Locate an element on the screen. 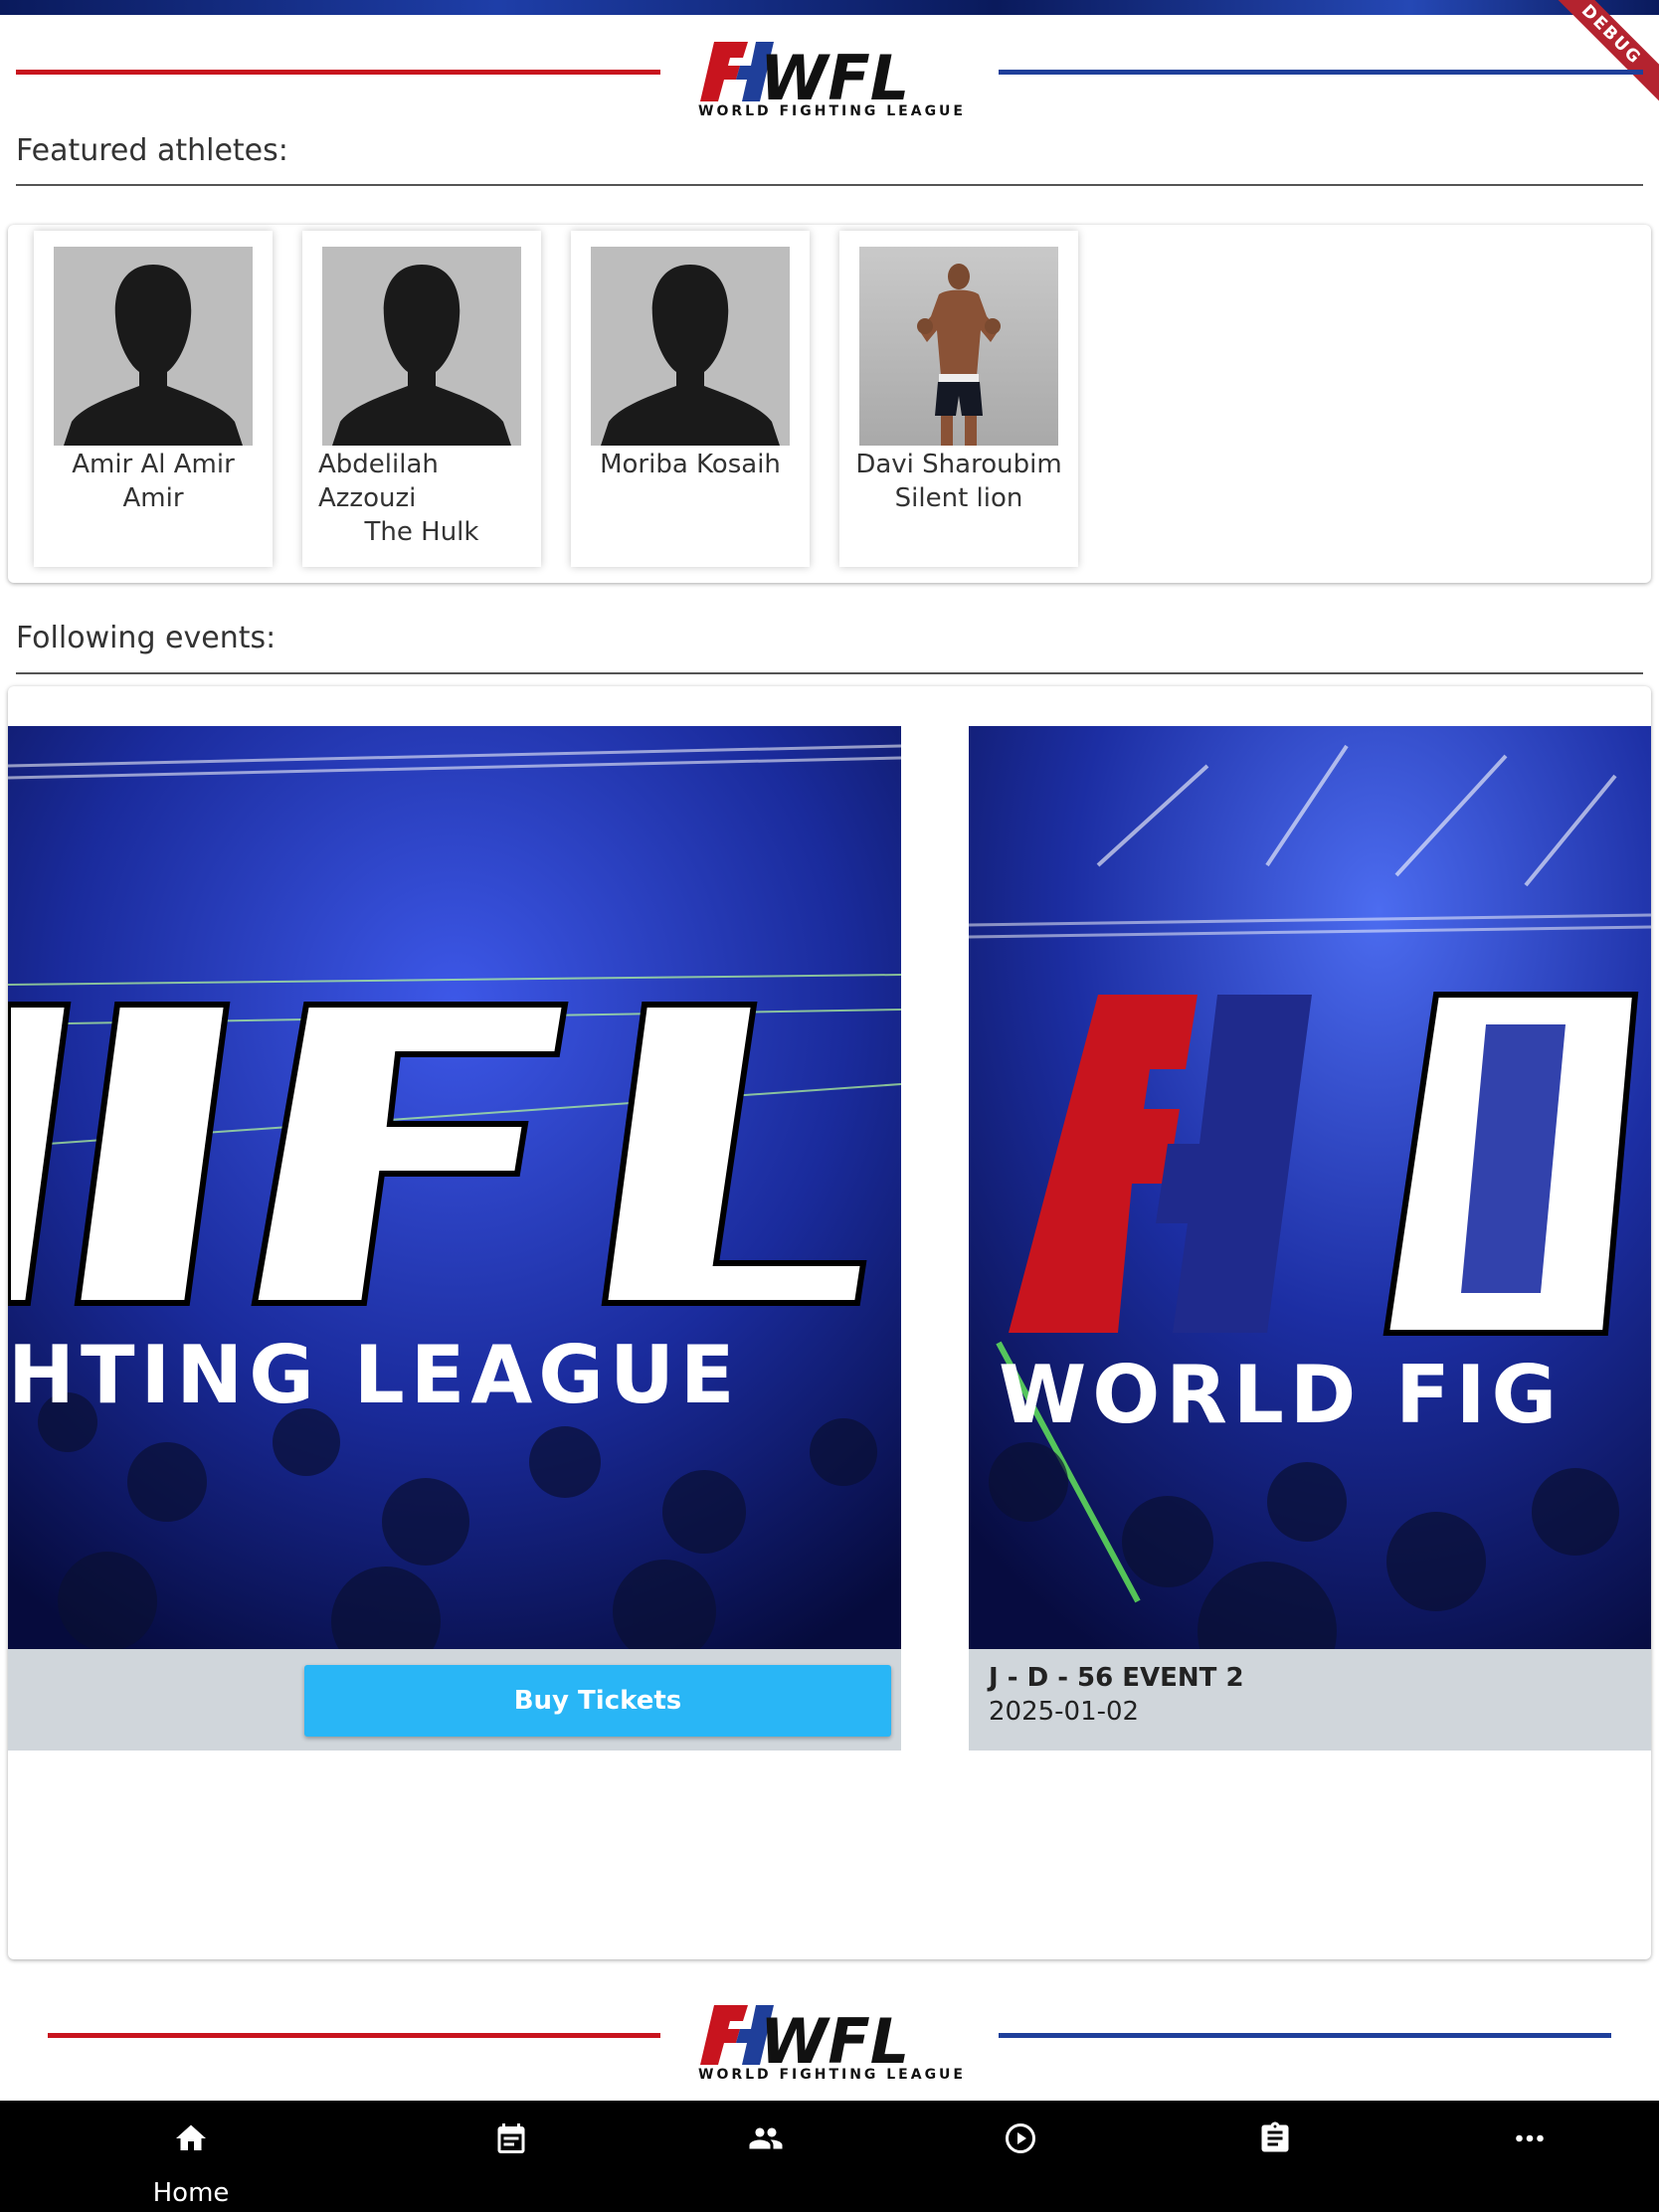  athlete-card: Moriba Kosaih is located at coordinates (690, 399).